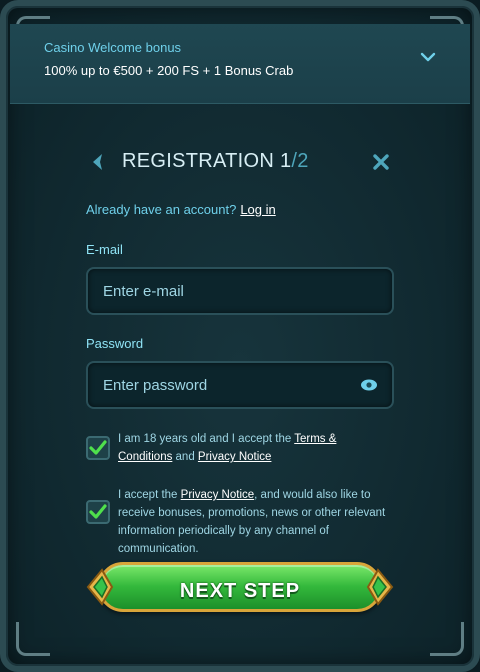  Describe the element at coordinates (240, 591) in the screenshot. I see `next-step-label: NEXT STEP` at that location.